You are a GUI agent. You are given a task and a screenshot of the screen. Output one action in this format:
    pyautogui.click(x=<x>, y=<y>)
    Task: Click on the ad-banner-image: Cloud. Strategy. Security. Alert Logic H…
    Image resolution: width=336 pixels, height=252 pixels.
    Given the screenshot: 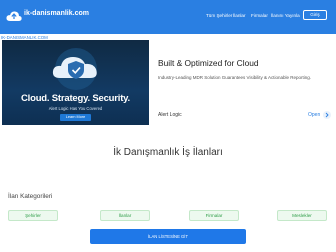 What is the action you would take?
    pyautogui.click(x=75, y=82)
    